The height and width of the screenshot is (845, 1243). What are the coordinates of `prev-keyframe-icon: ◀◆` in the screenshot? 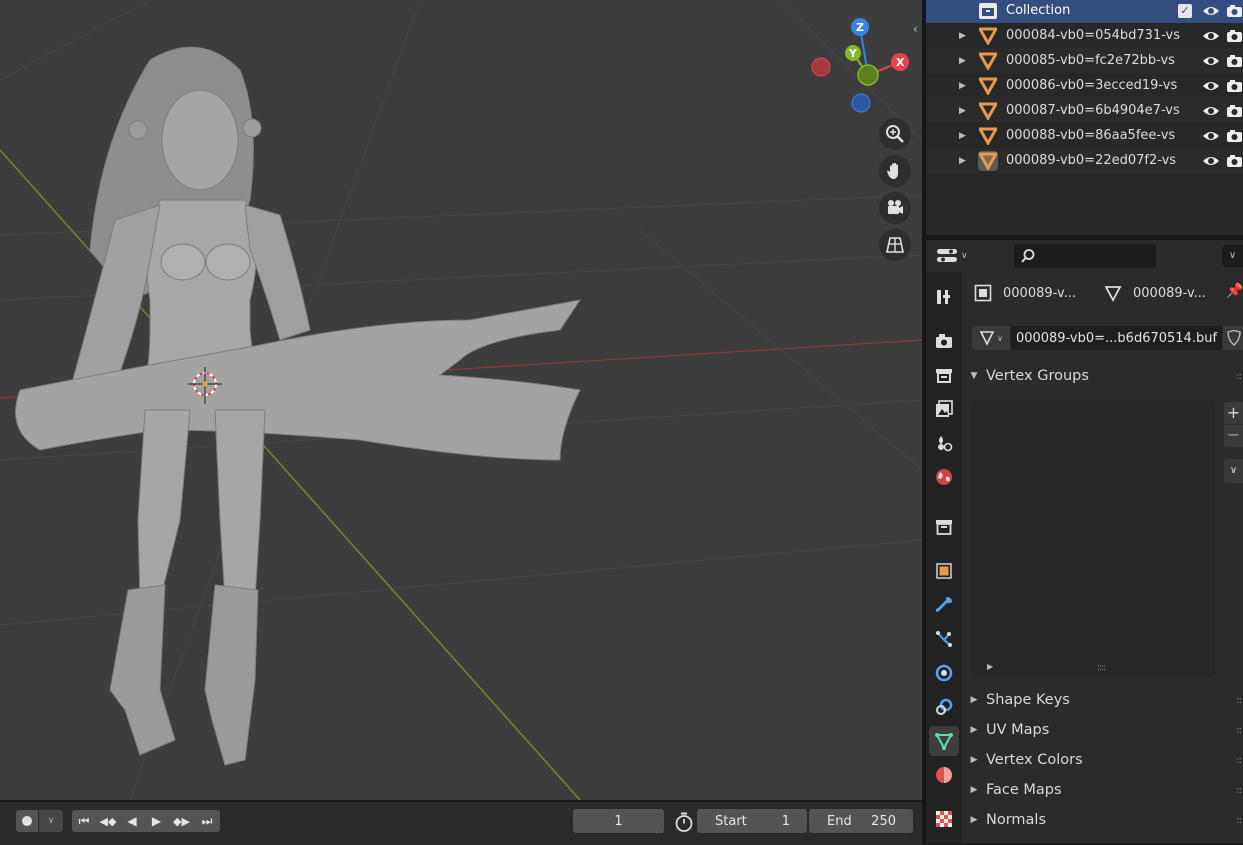 It's located at (108, 821).